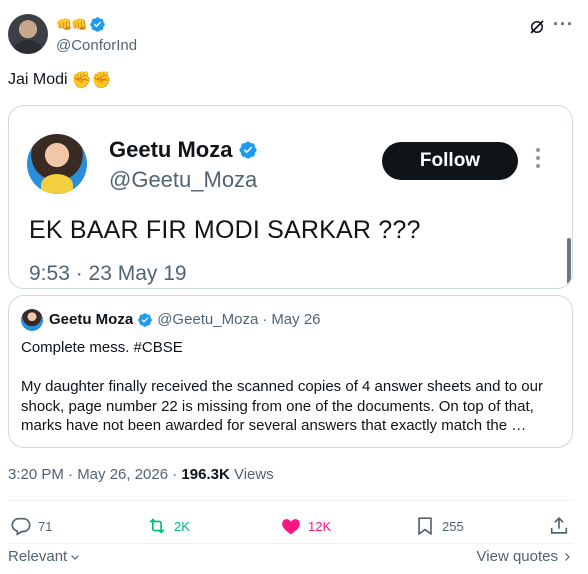 This screenshot has width=588, height=574. I want to click on tweet-time-date: 3:20 PM · May 26, 2026 ·, so click(95, 474).